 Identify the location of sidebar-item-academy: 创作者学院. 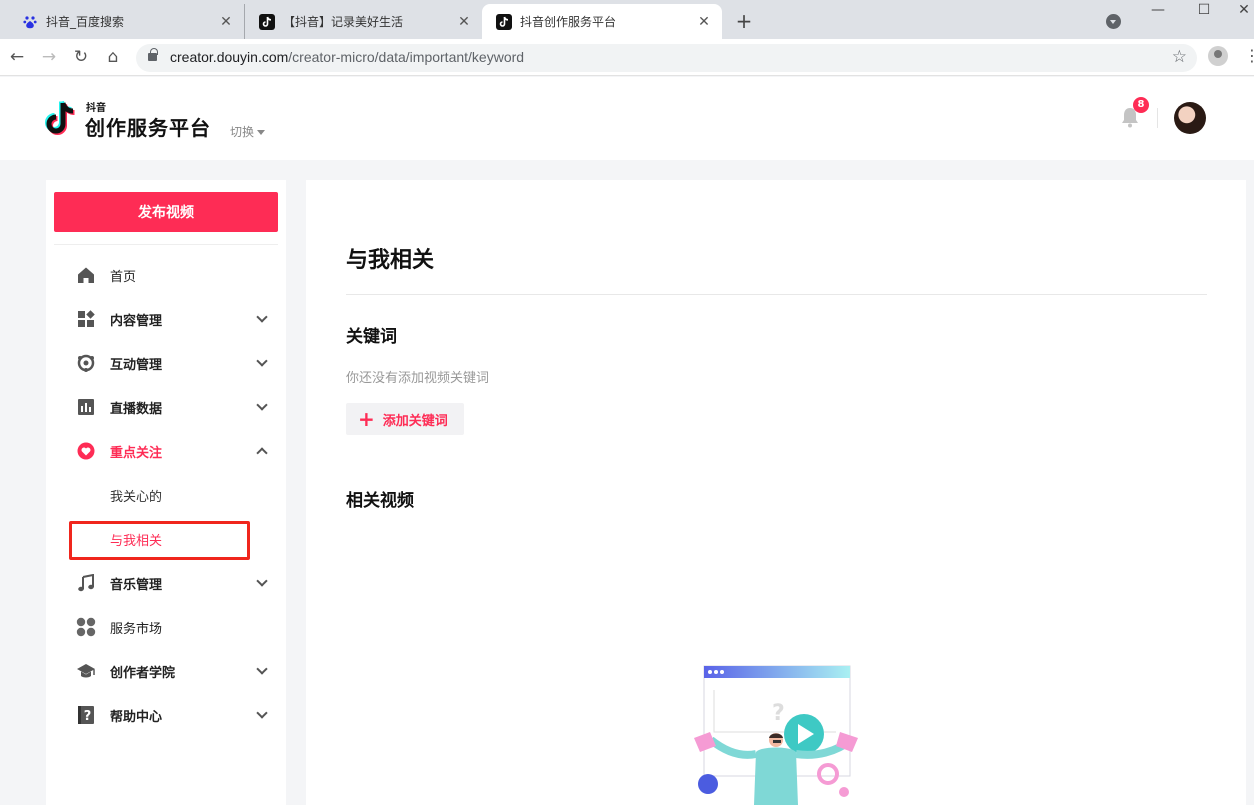
(174, 671).